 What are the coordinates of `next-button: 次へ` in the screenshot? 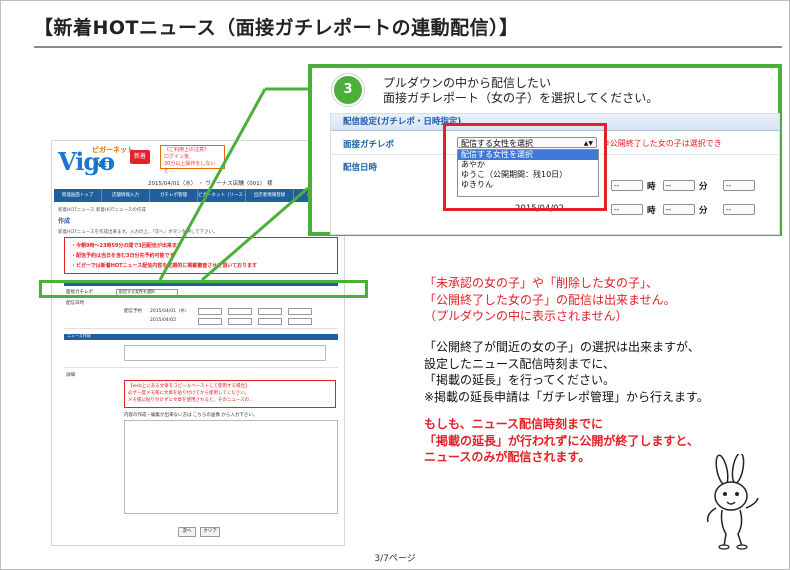 It's located at (187, 532).